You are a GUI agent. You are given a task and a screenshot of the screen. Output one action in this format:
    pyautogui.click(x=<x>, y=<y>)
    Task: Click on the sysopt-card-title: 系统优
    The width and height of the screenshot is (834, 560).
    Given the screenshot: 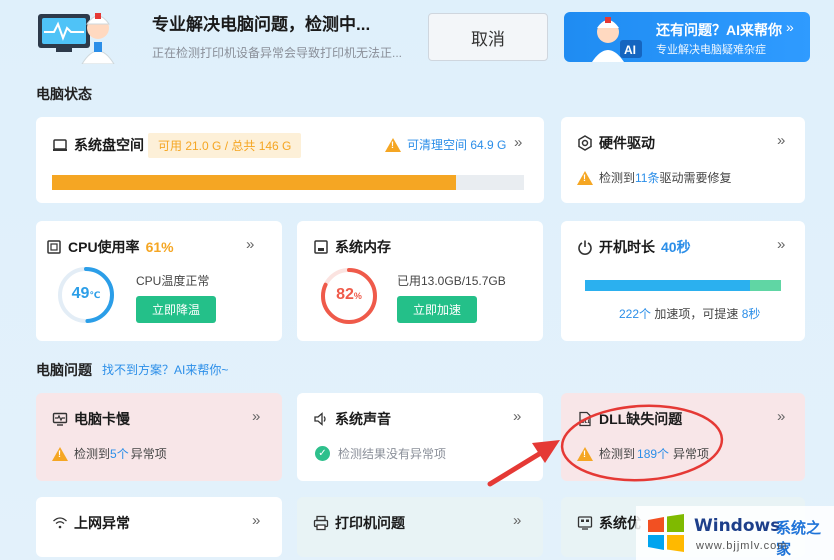 What is the action you would take?
    pyautogui.click(x=620, y=523)
    